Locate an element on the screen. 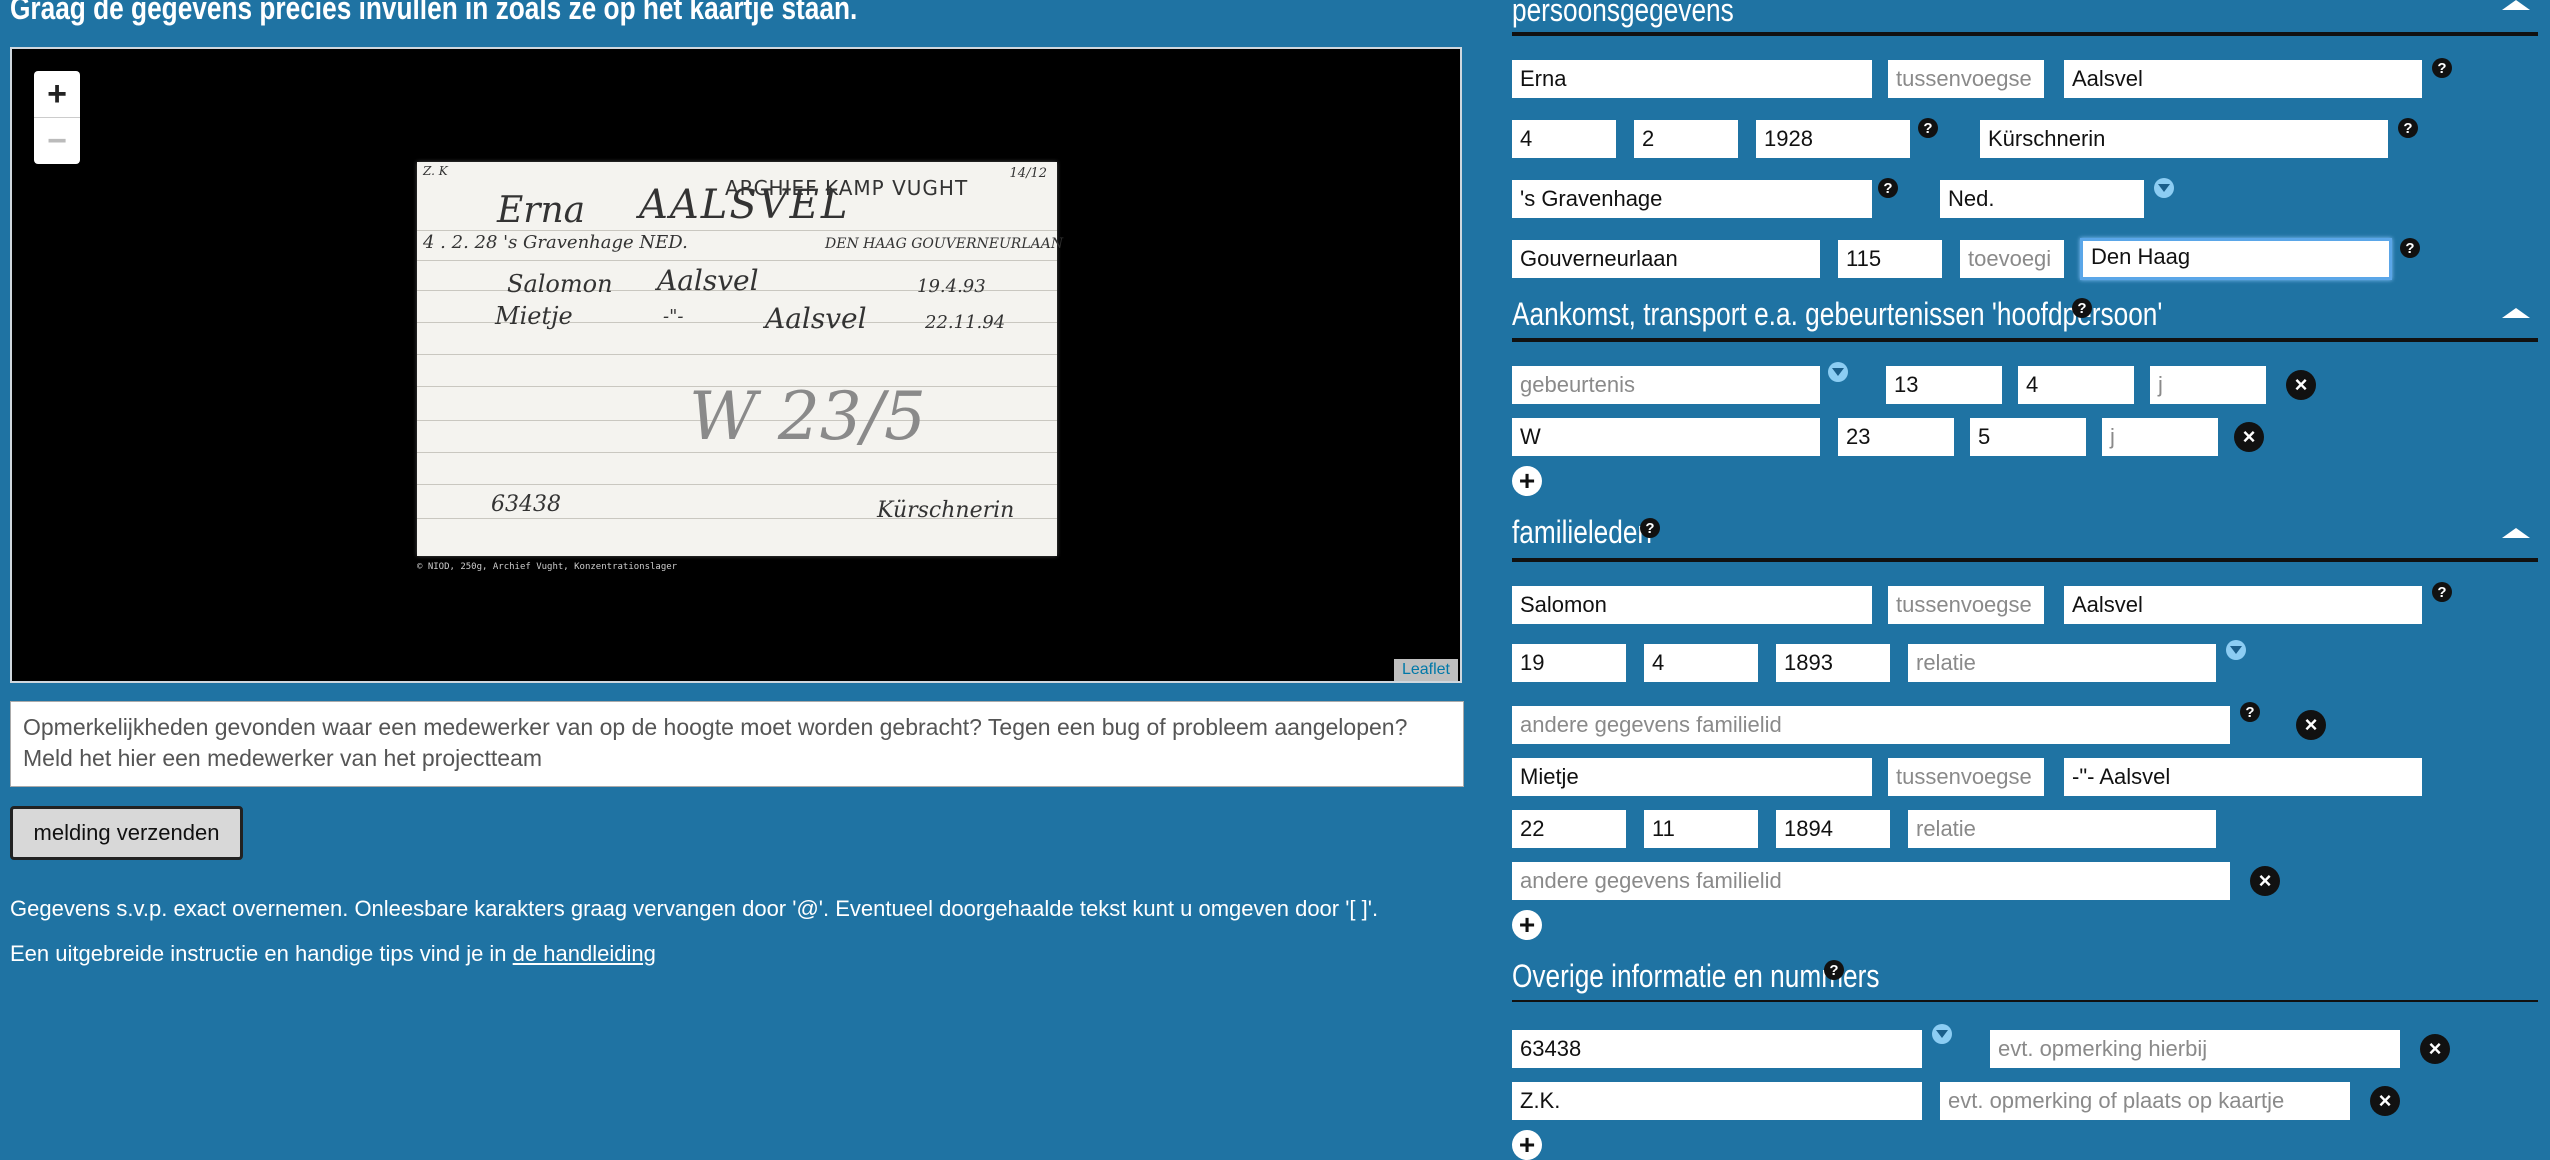 Image resolution: width=2550 pixels, height=1160 pixels. collapse-family-icon is located at coordinates (2516, 533).